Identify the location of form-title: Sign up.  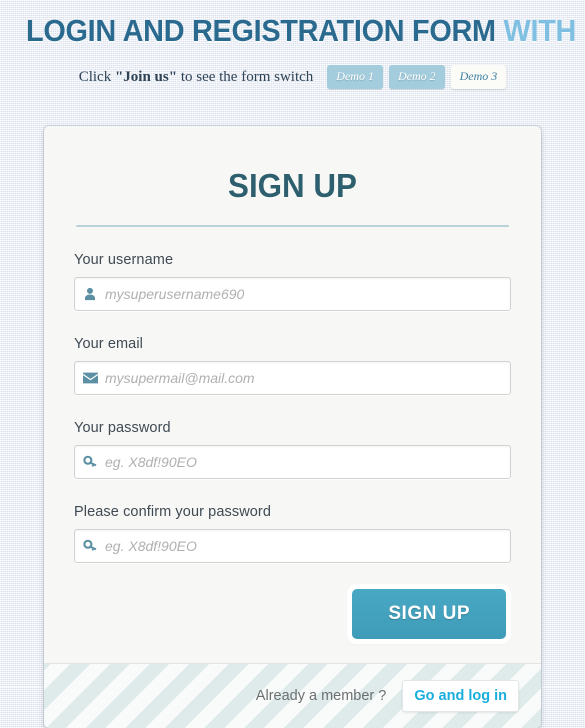
(292, 185).